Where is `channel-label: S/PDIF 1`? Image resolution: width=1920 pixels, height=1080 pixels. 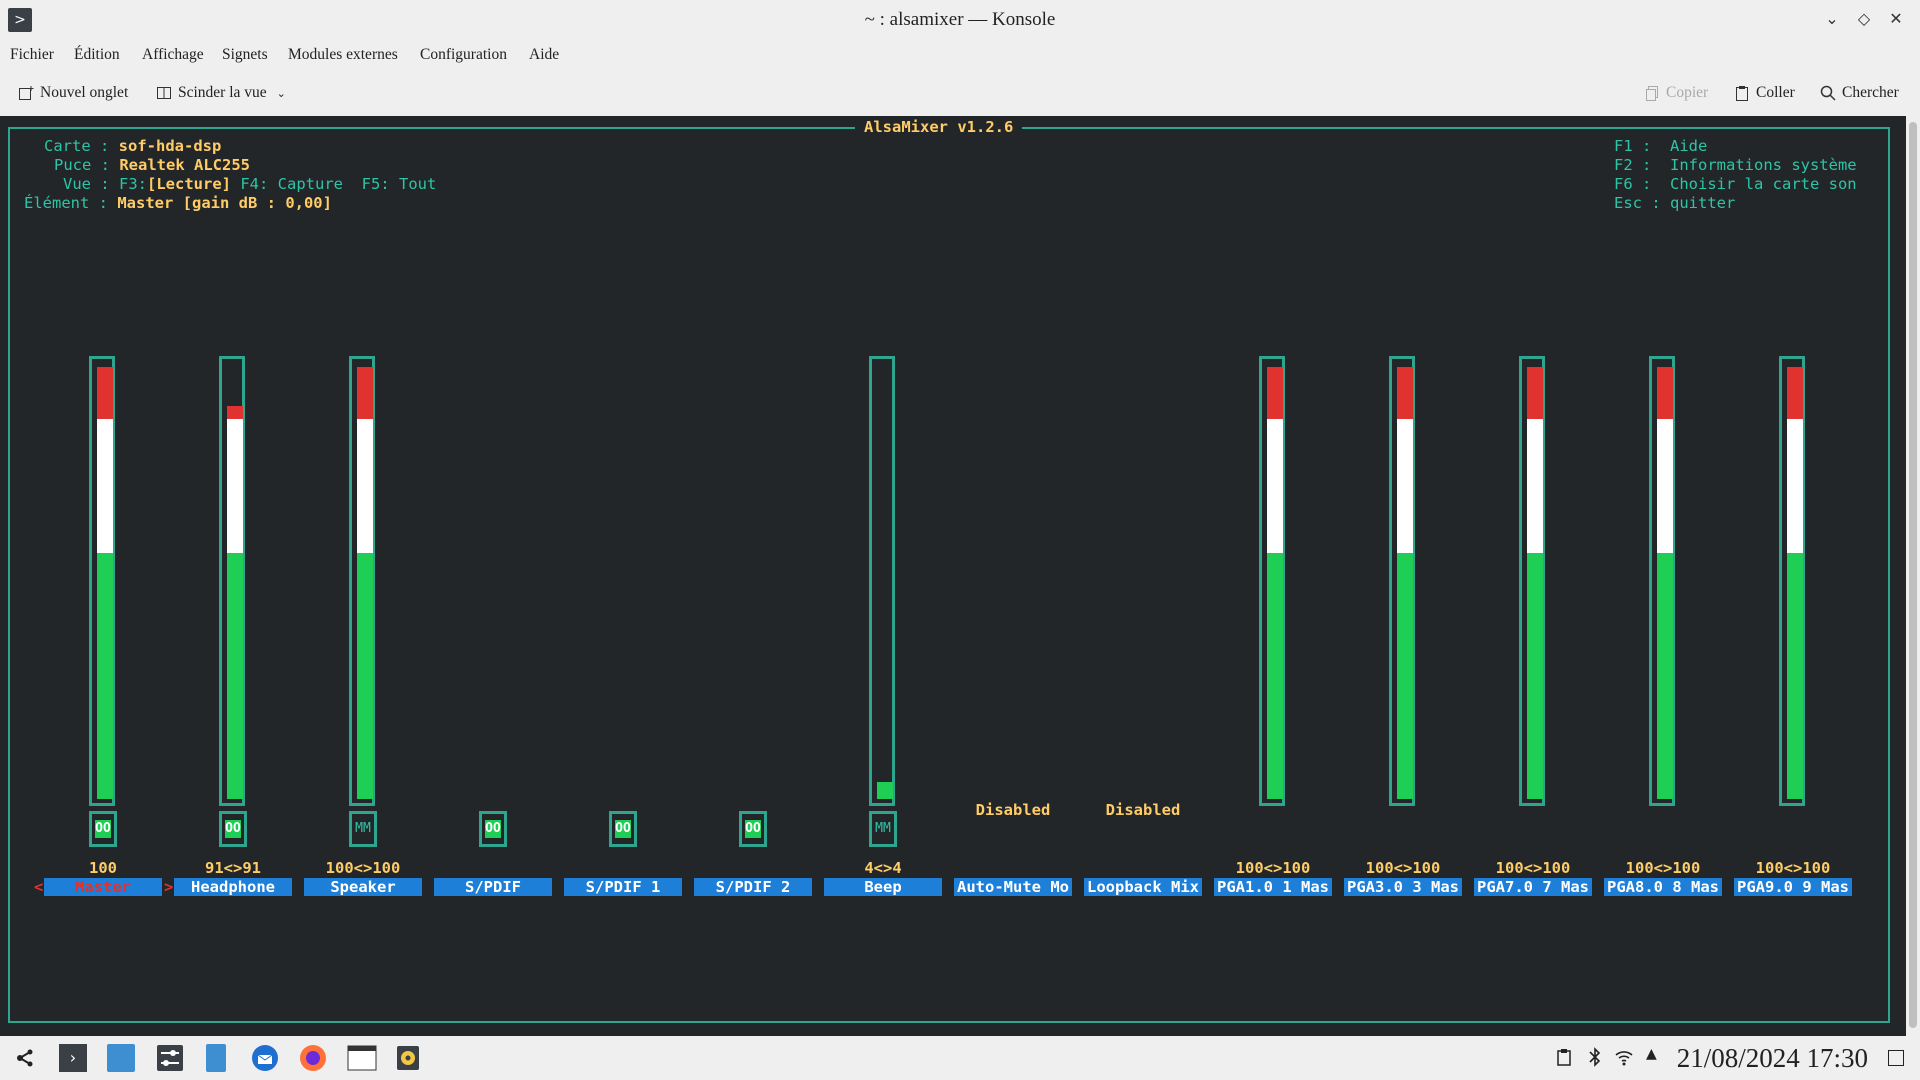 channel-label: S/PDIF 1 is located at coordinates (623, 887).